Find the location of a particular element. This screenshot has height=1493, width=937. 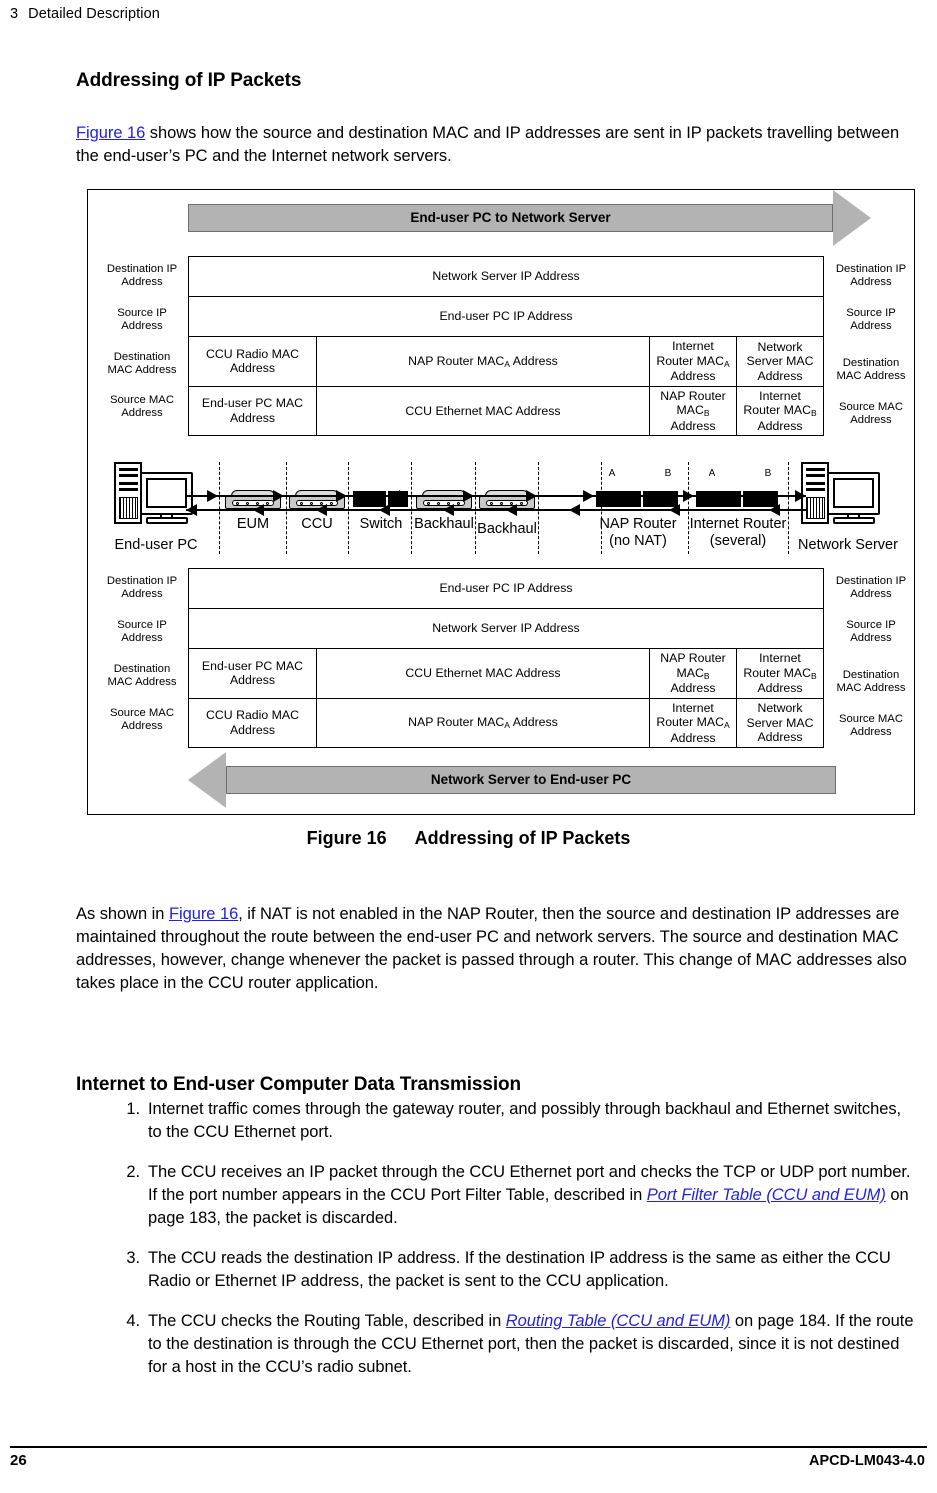

footer-page-number: 26 is located at coordinates (18, 1460).